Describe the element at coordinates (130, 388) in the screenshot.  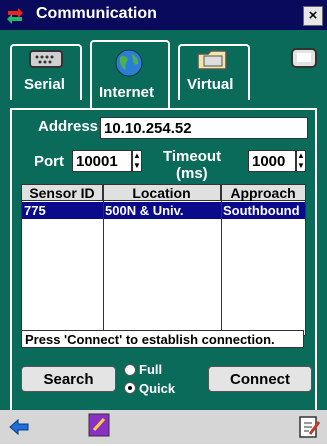
I see `radio-quick` at that location.